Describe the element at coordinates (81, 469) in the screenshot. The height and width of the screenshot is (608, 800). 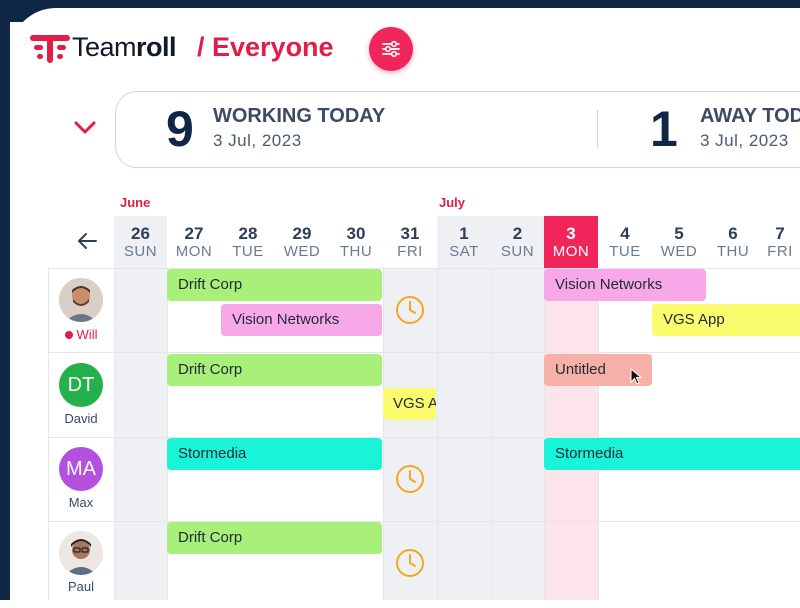
I see `avatar: MA` at that location.